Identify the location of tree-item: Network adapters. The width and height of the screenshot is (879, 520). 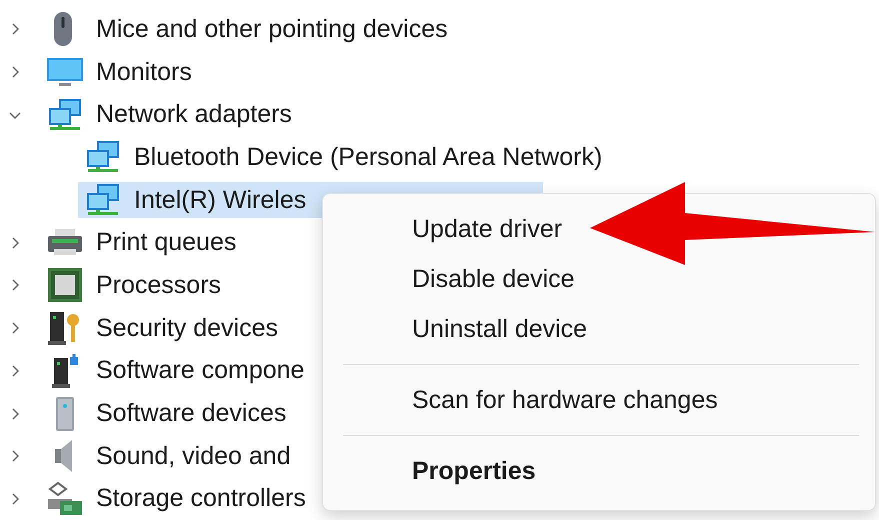
(169, 114).